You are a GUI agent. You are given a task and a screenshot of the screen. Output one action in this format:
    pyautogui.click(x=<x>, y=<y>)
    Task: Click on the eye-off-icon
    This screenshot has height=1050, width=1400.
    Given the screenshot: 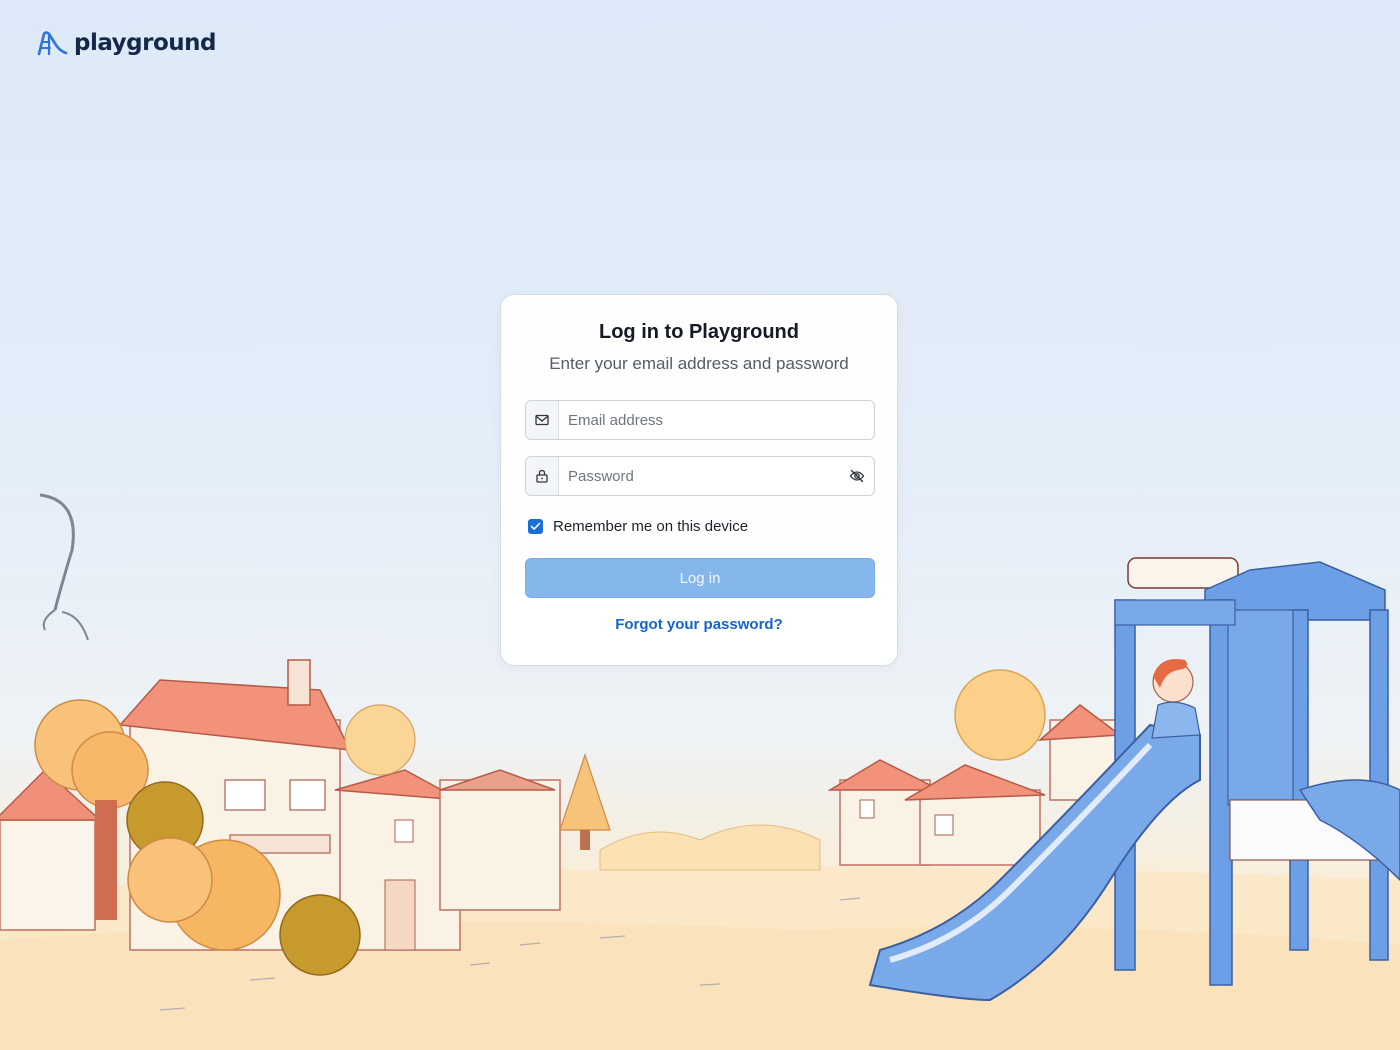 What is the action you would take?
    pyautogui.click(x=857, y=476)
    